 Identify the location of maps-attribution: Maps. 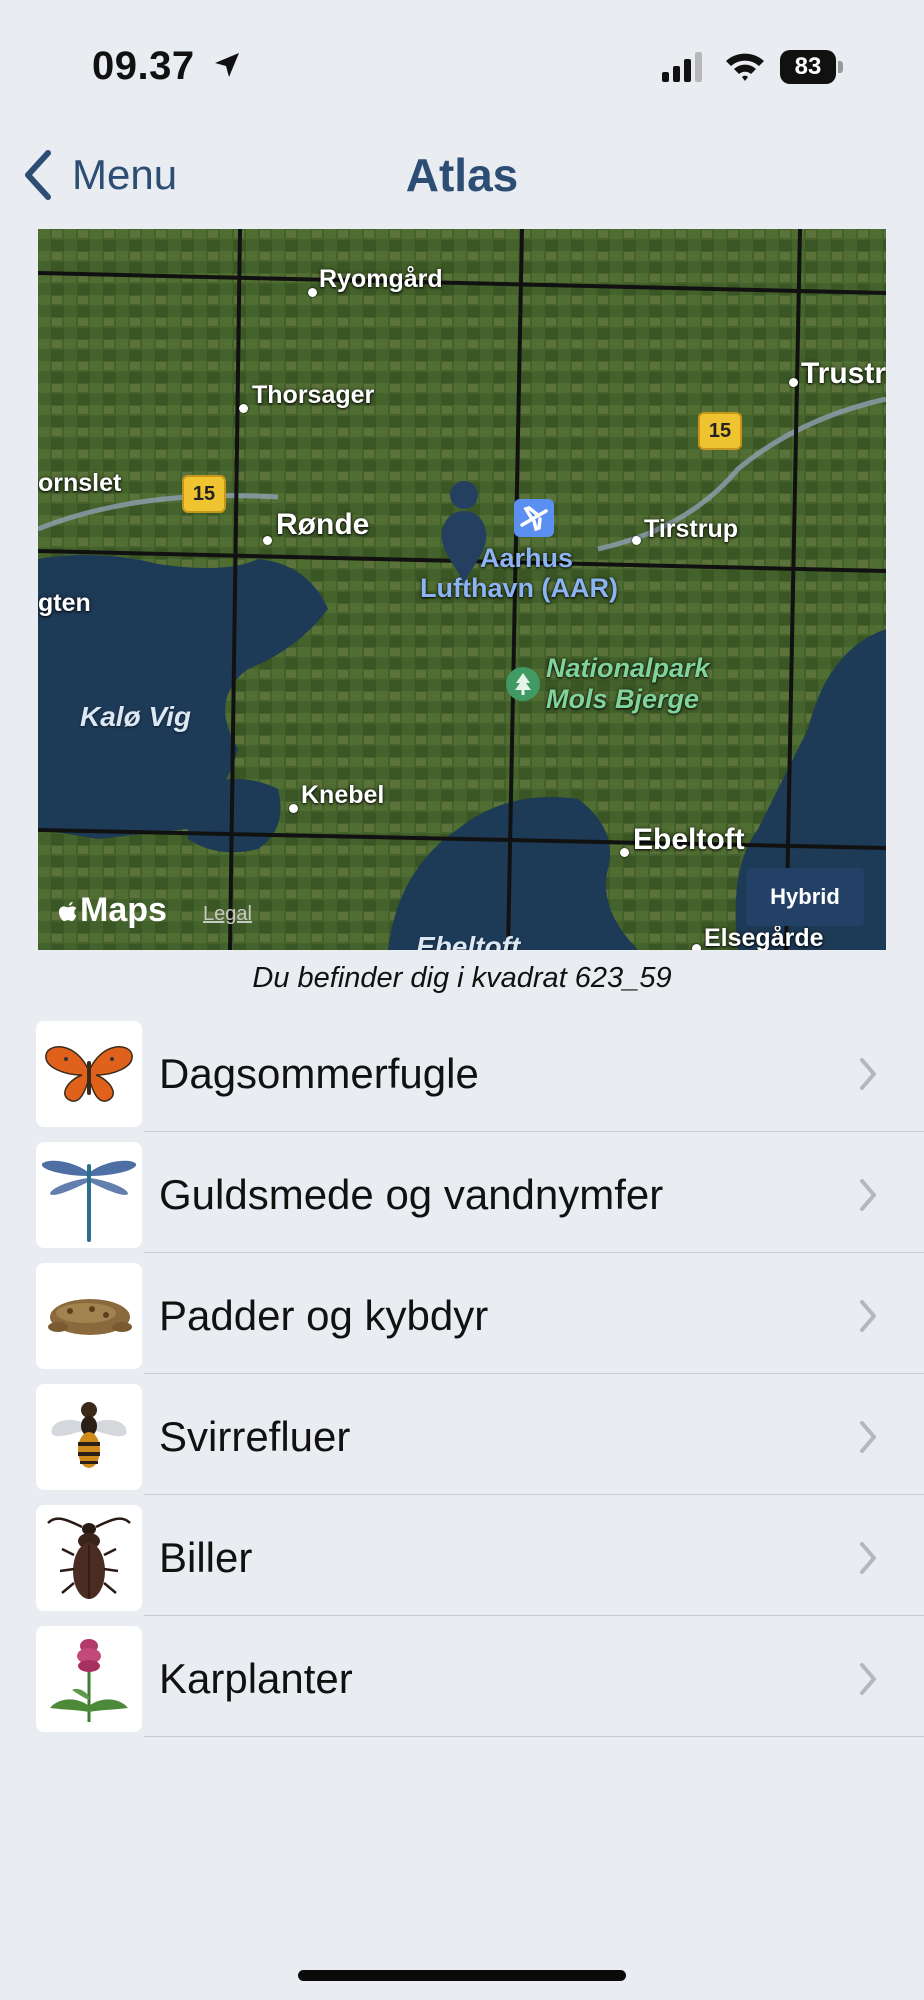
(123, 910).